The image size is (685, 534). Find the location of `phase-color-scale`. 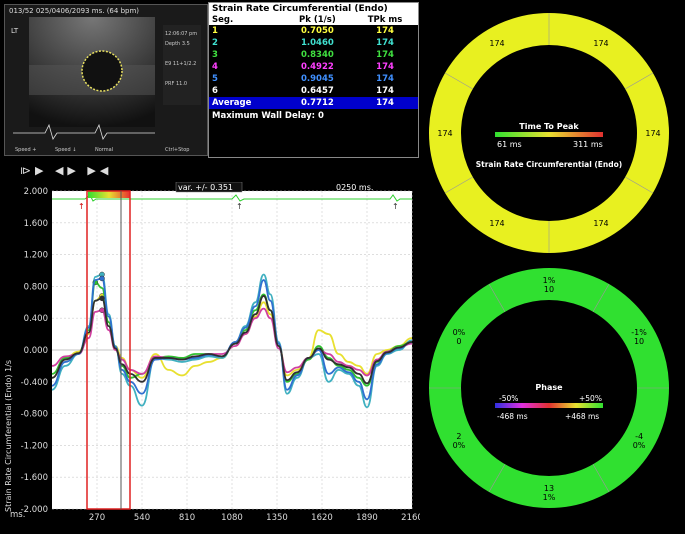

phase-color-scale is located at coordinates (549, 405).